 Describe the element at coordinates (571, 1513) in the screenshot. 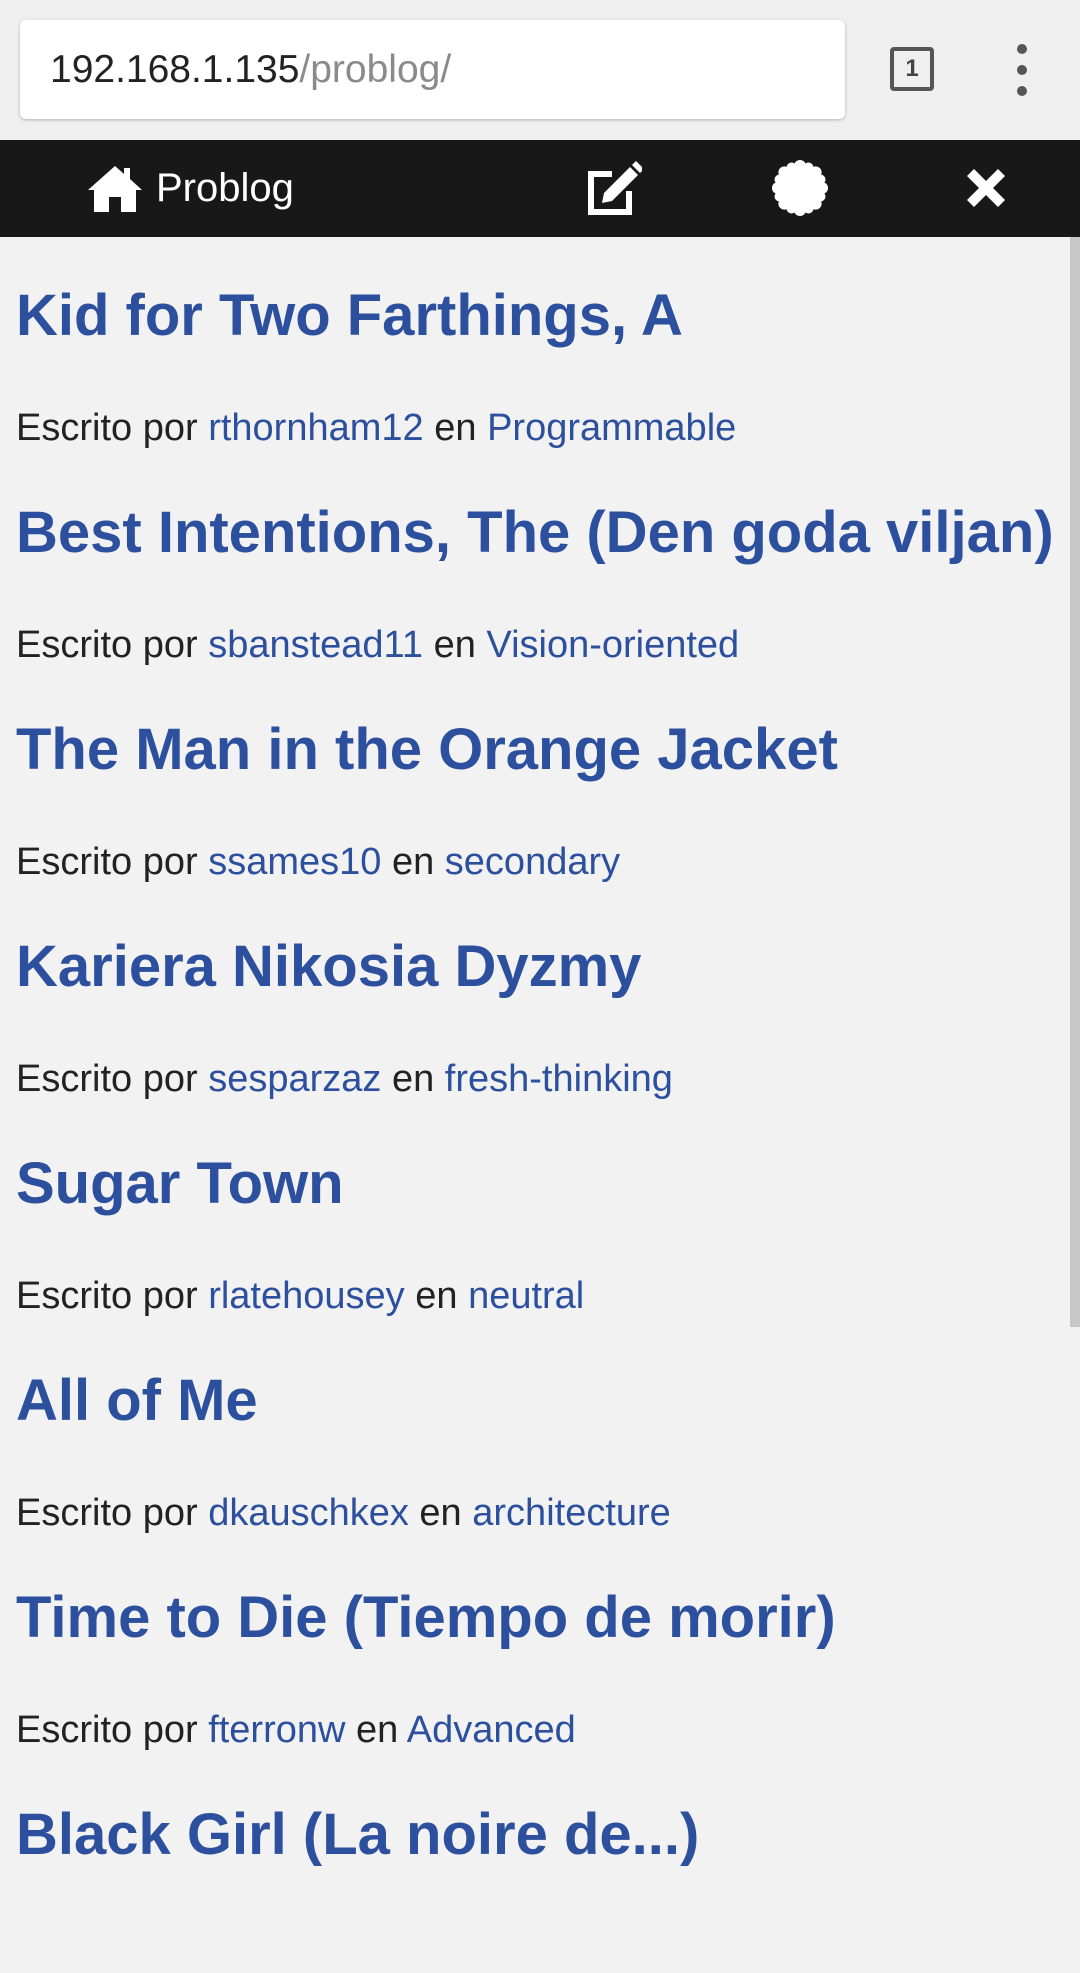

I see `category-link: architecture` at that location.